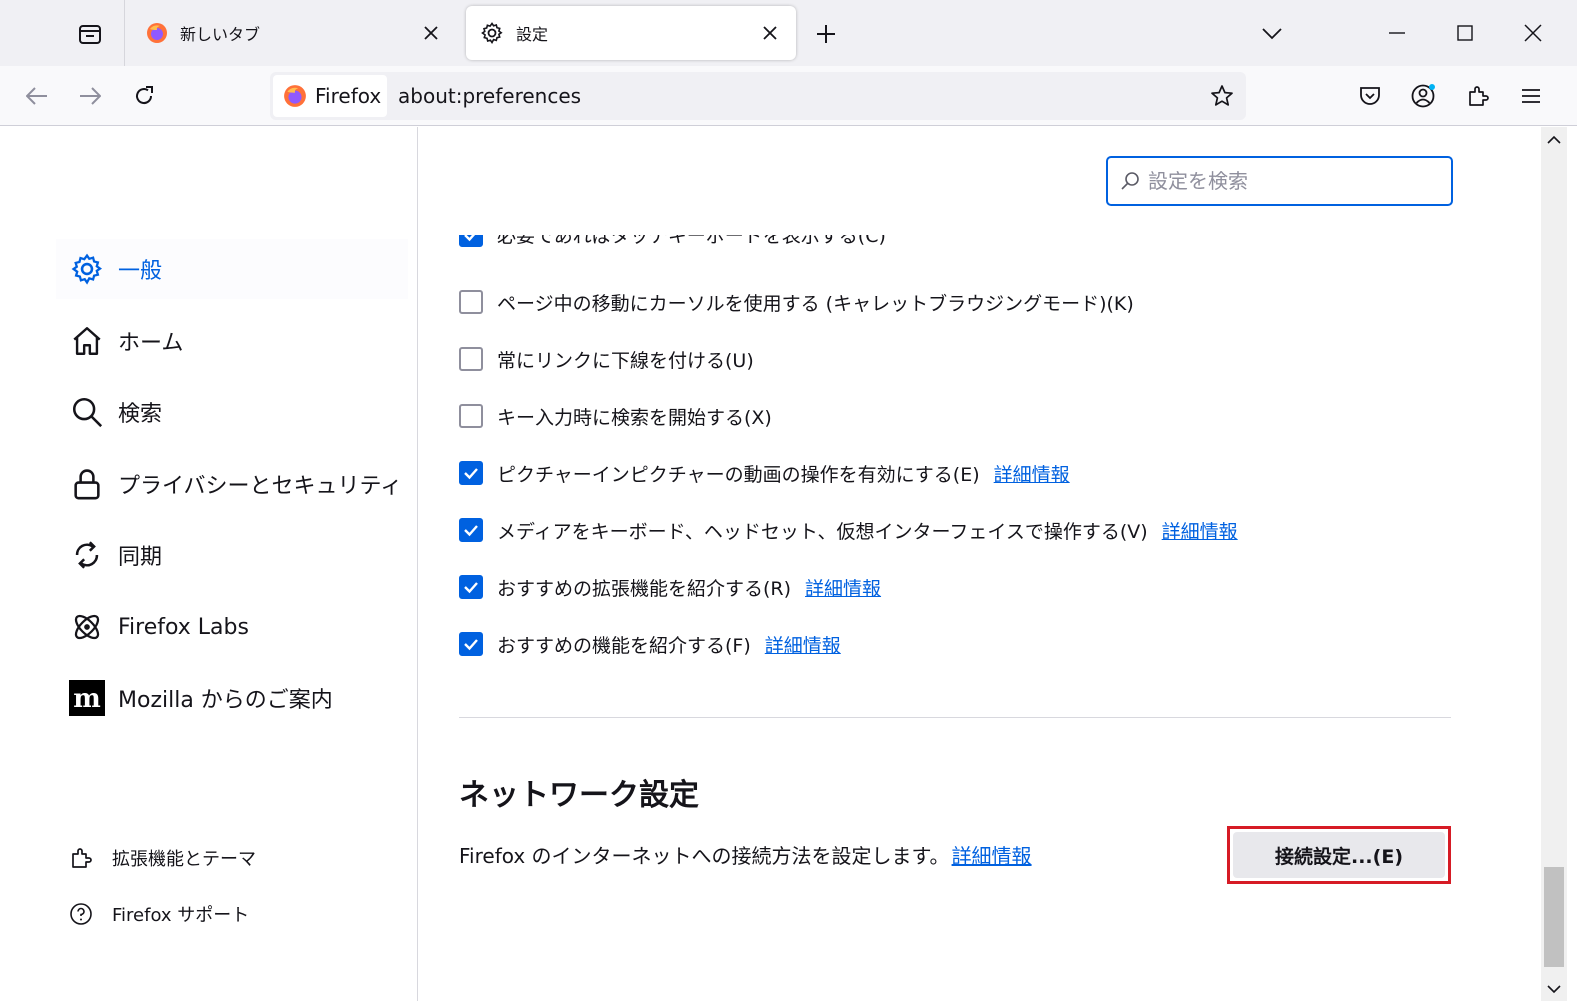  I want to click on tab-strip: 新しいタブ 設定, so click(788, 33).